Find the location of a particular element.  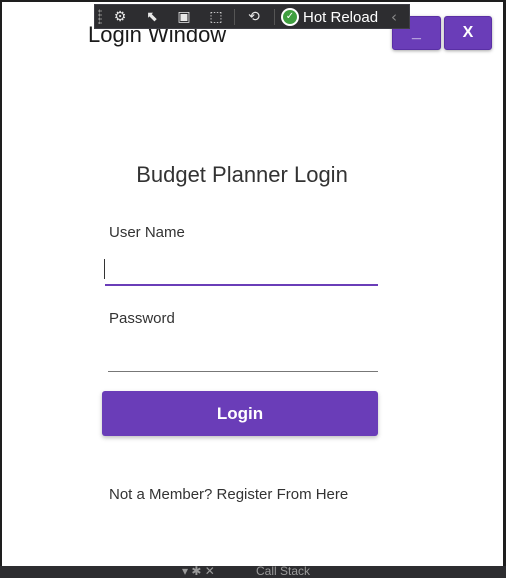

background-bottom-panel: ▾ ✱ ✕ Call Stack is located at coordinates (253, 571).